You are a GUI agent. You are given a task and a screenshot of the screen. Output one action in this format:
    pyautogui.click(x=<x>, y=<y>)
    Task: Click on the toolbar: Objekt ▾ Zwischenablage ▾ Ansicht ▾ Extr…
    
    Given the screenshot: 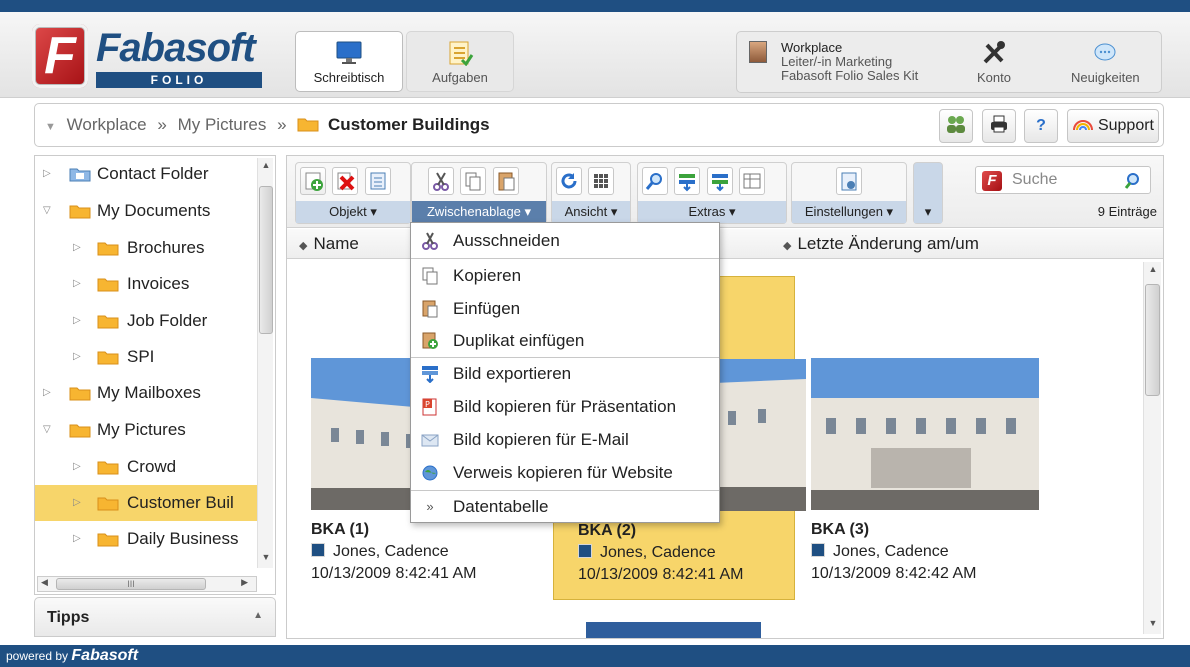 What is the action you would take?
    pyautogui.click(x=725, y=192)
    